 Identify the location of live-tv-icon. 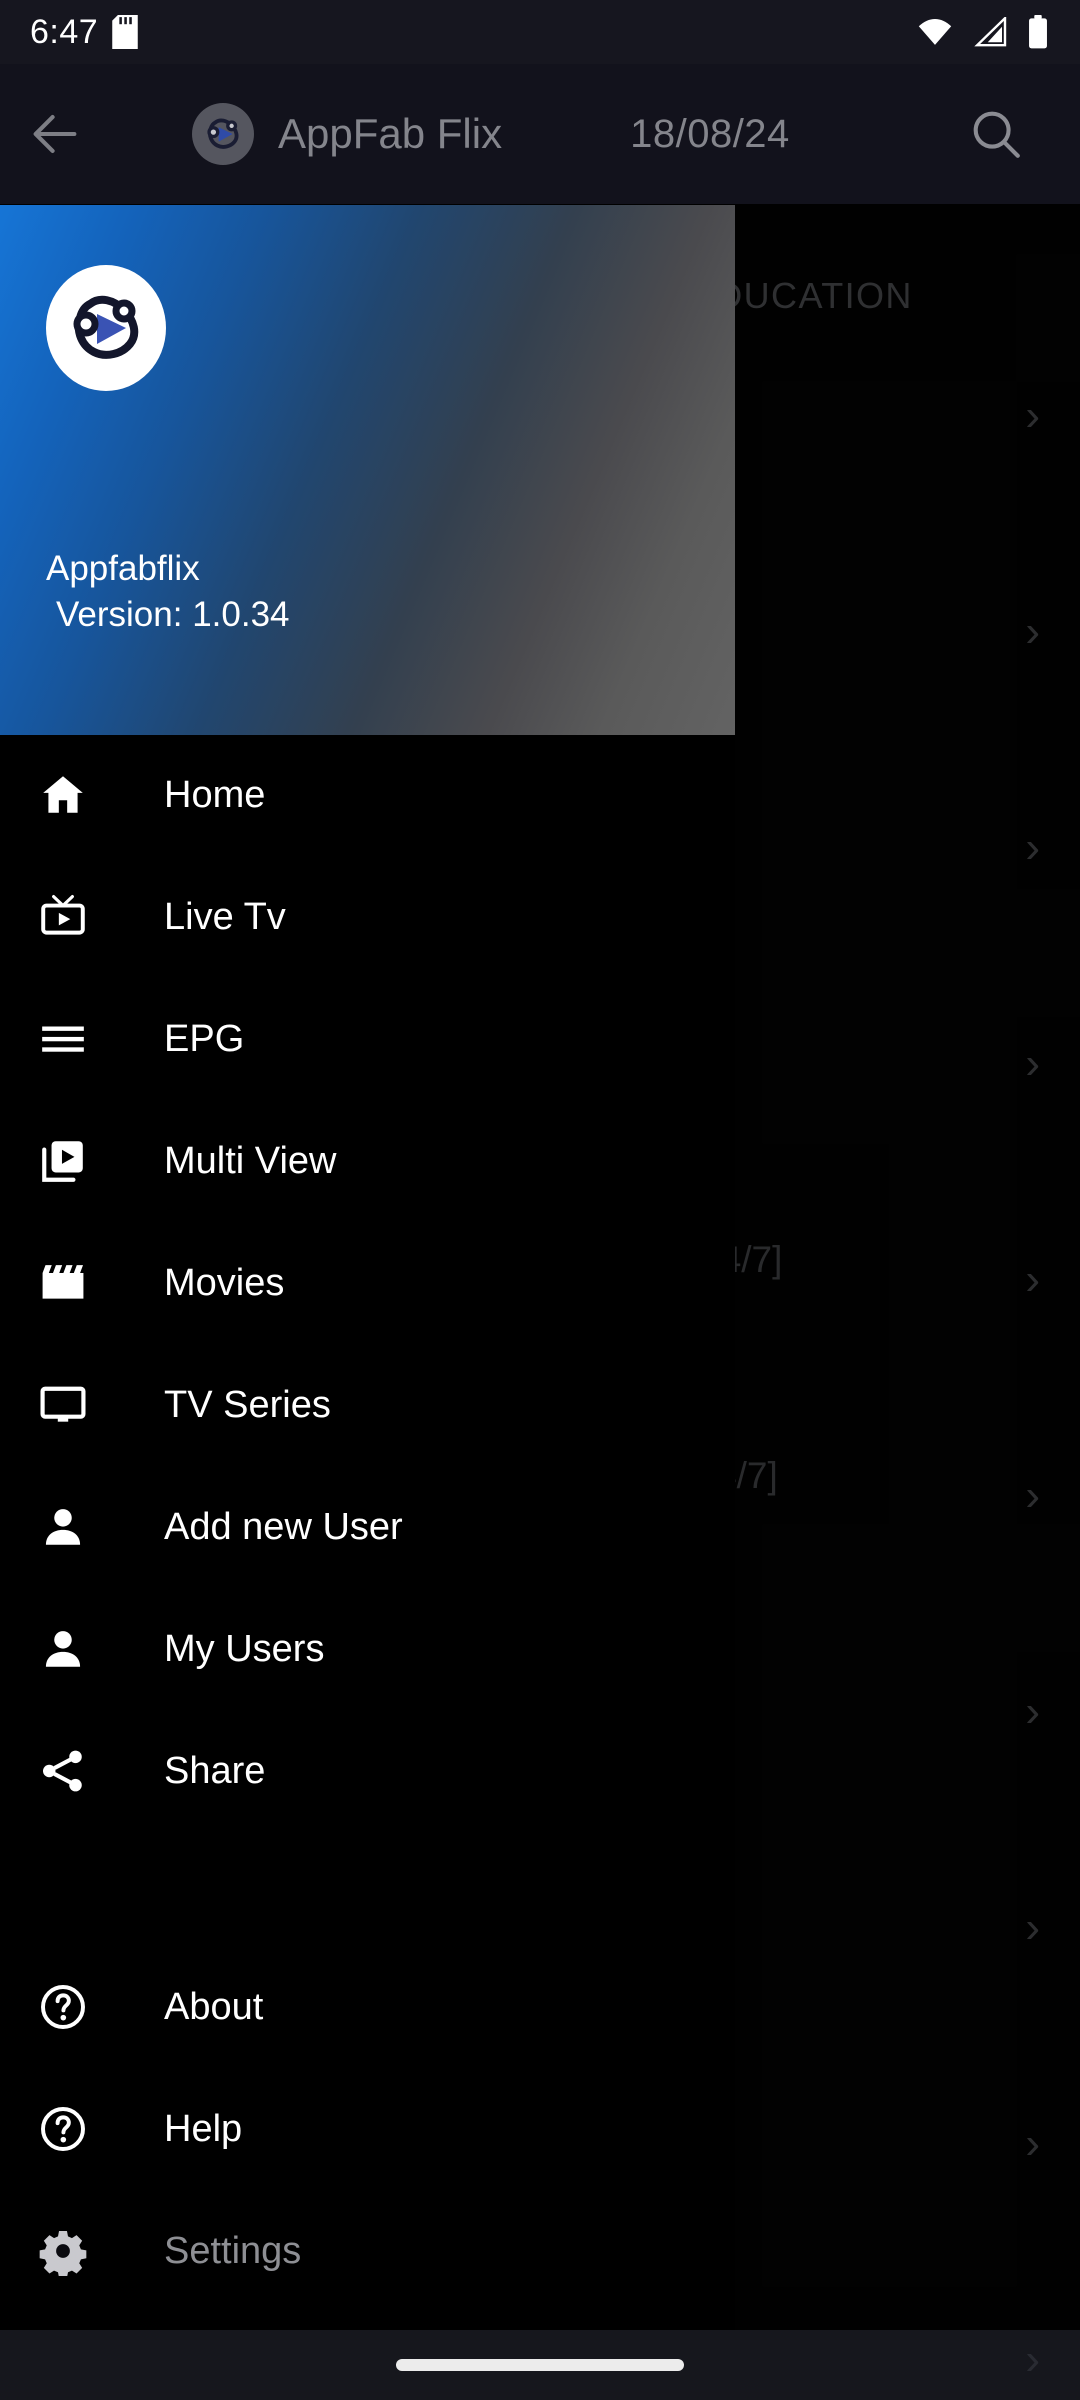
(77, 917).